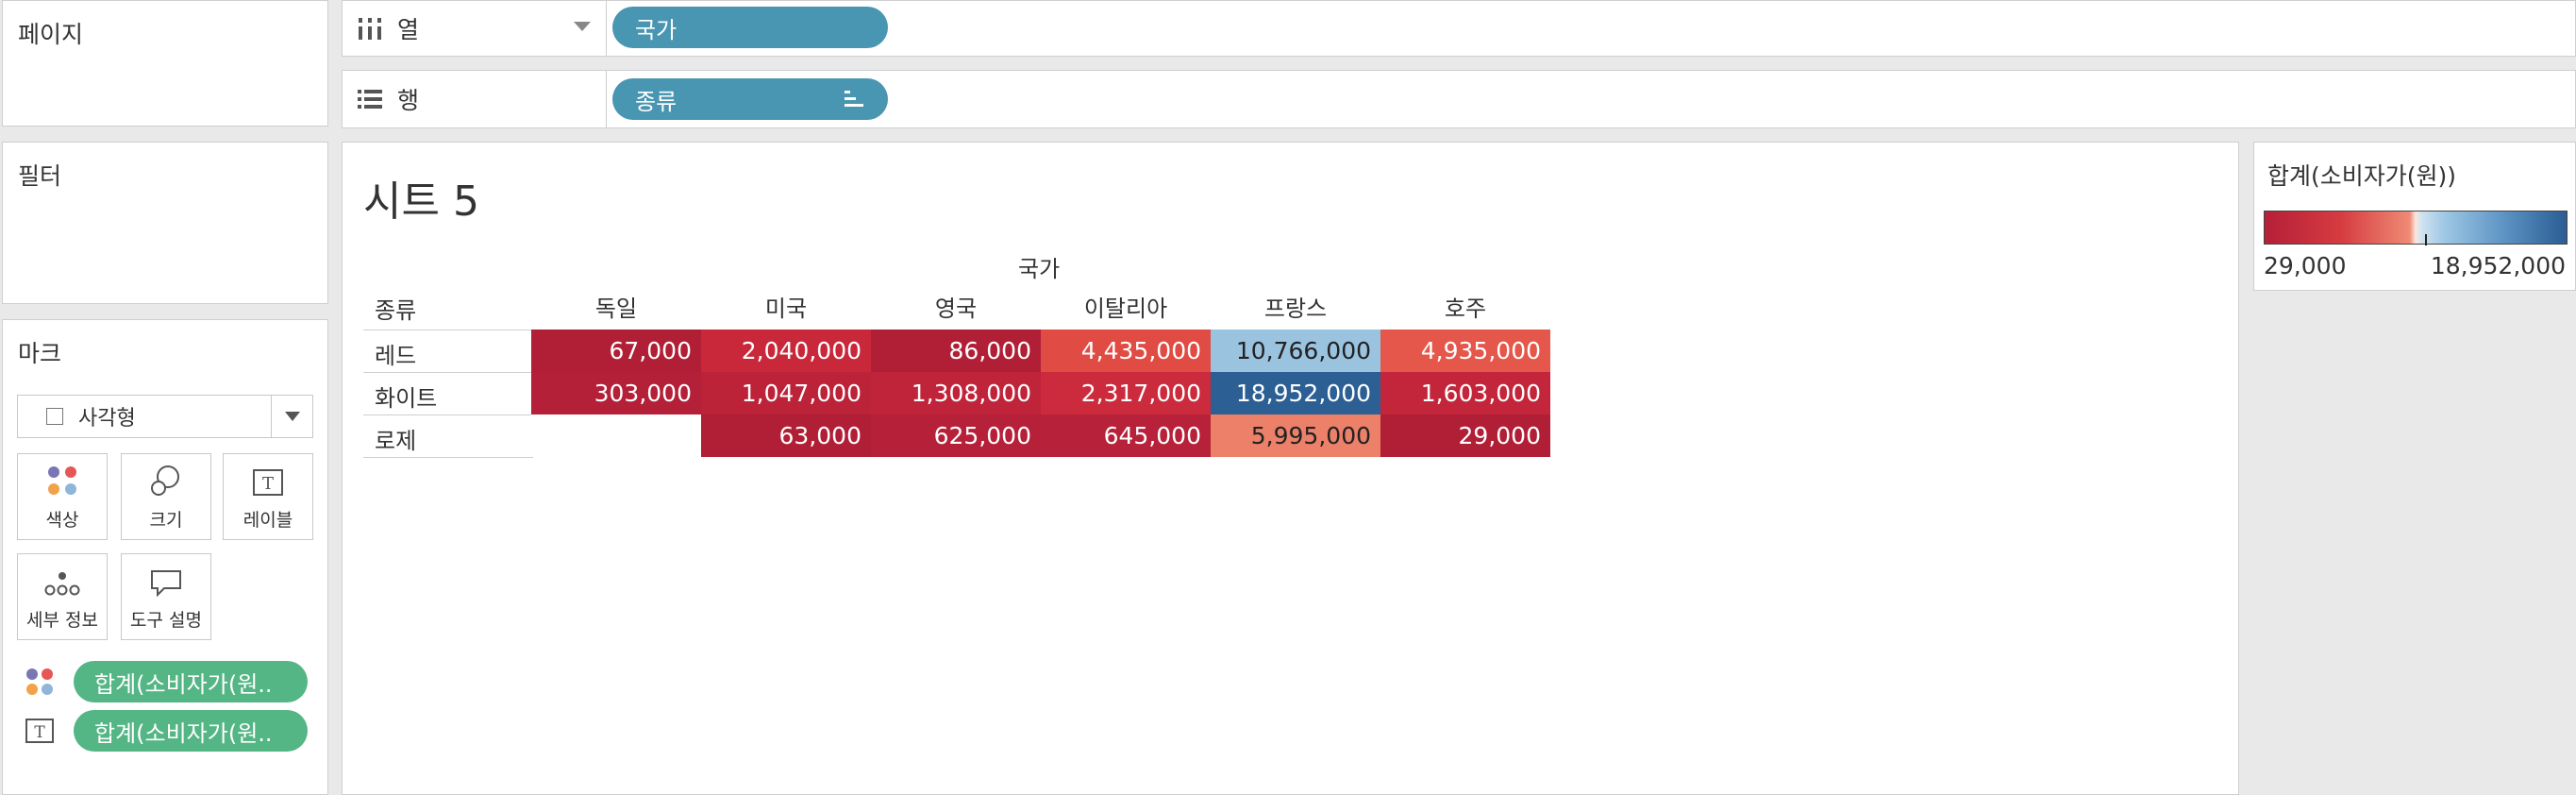  Describe the element at coordinates (1459, 99) in the screenshot. I see `rows-shelf: 행 종류` at that location.